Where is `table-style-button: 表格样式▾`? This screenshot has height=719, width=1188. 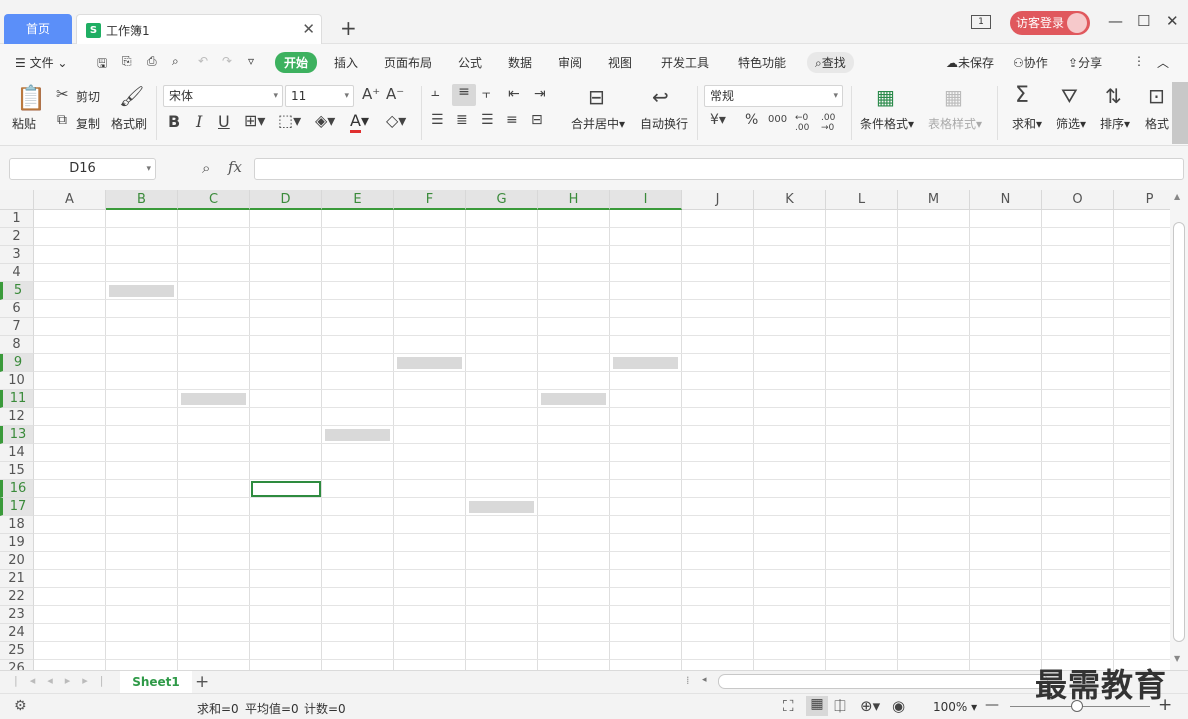
table-style-button: 表格样式▾ is located at coordinates (955, 123).